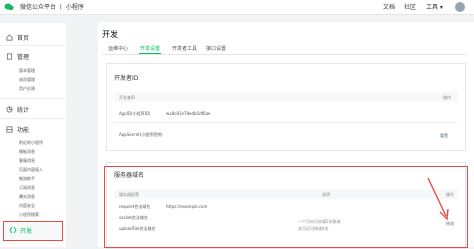  What do you see at coordinates (410, 6) in the screenshot?
I see `top-link-community: 社区` at bounding box center [410, 6].